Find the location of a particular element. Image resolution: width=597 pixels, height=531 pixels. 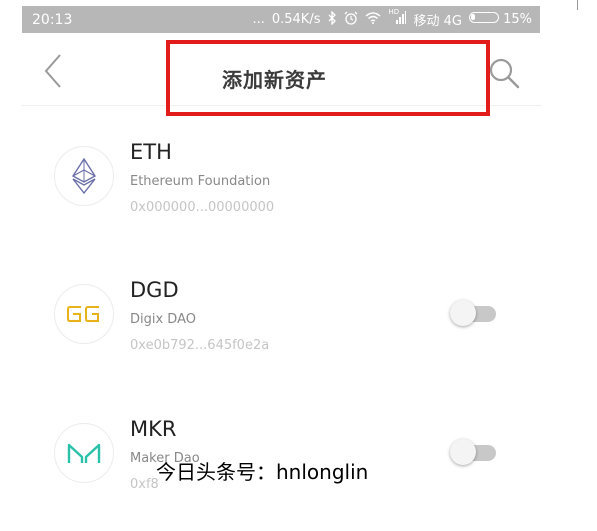

alarm-icon is located at coordinates (351, 20).